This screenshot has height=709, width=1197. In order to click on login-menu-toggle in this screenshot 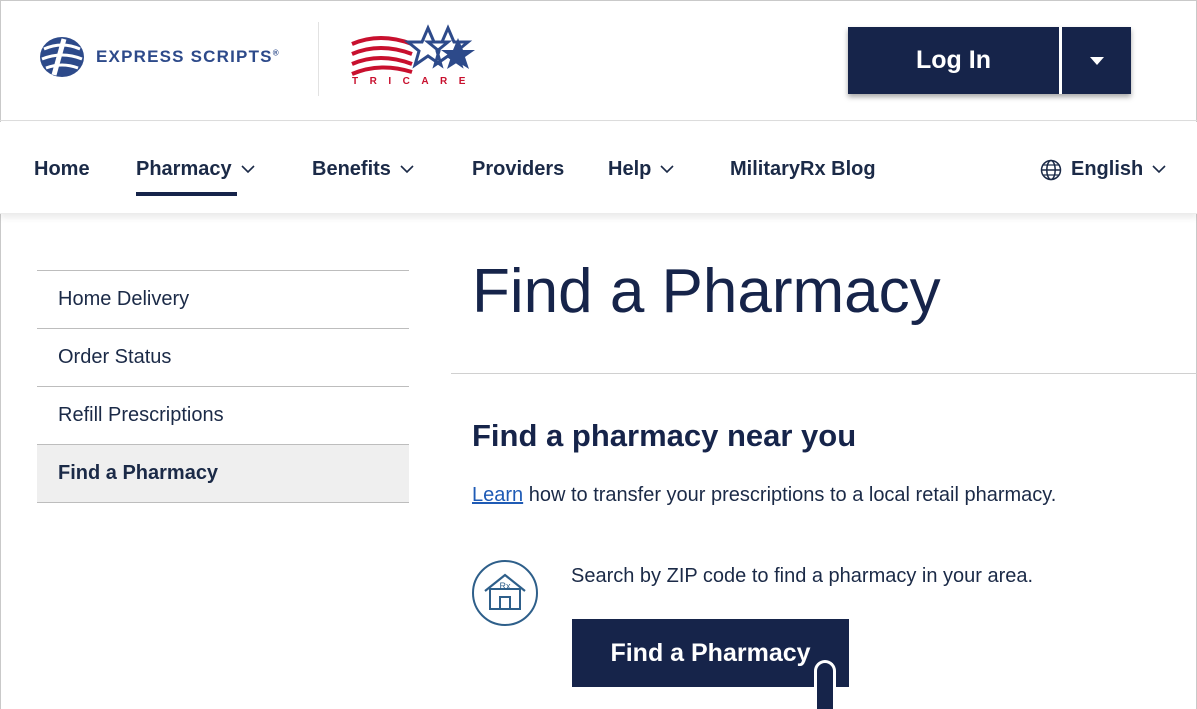, I will do `click(1096, 60)`.